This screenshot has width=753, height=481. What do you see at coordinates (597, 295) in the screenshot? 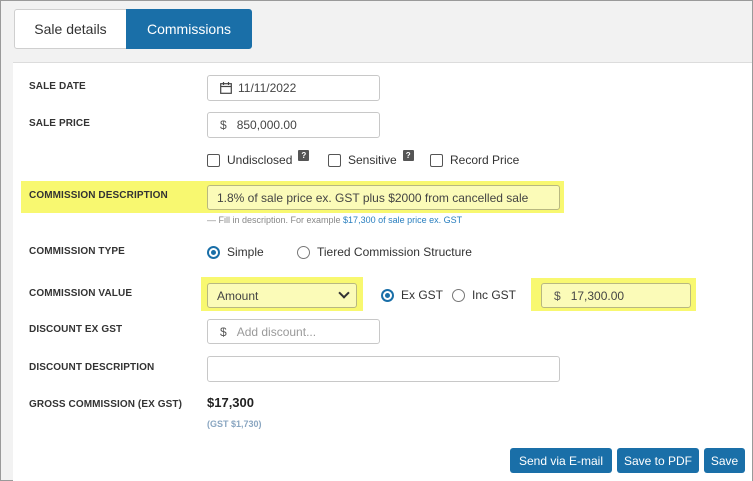
I see `commission-amount-value: 17,300.00` at bounding box center [597, 295].